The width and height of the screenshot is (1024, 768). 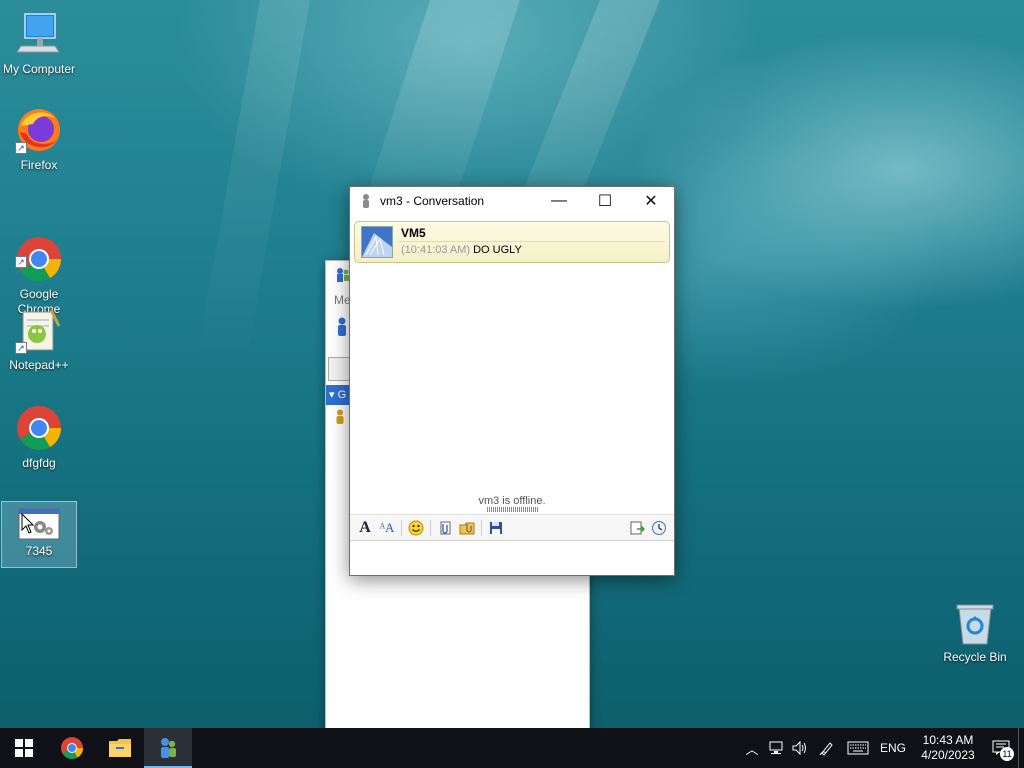 What do you see at coordinates (253, 180) in the screenshot?
I see `light-ray` at bounding box center [253, 180].